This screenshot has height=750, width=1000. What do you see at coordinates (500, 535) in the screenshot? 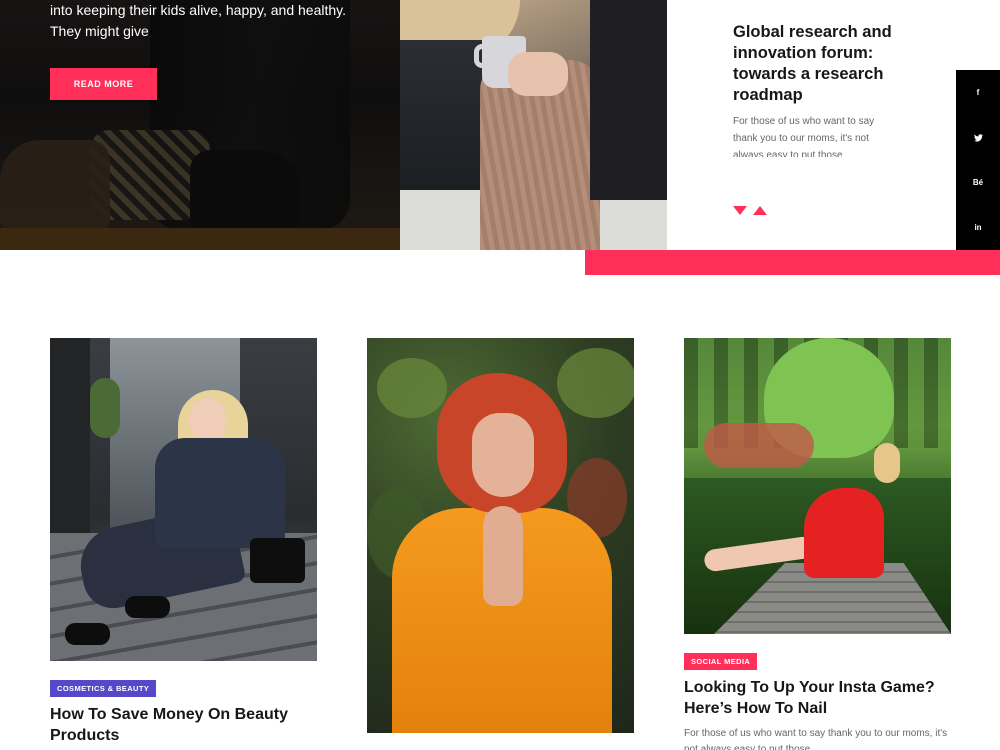
I see `post-image-portrait` at bounding box center [500, 535].